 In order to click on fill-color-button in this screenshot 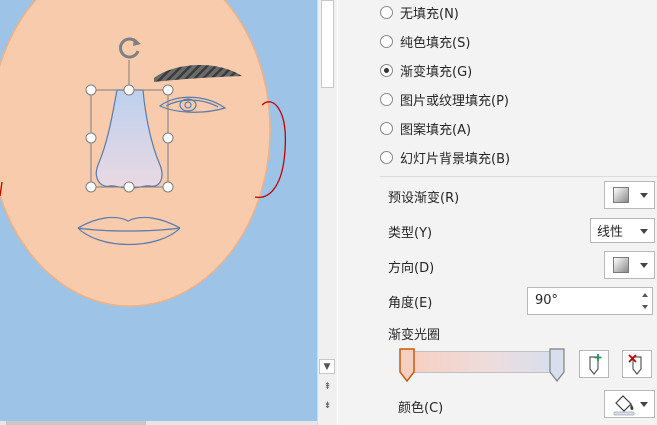, I will do `click(629, 404)`.